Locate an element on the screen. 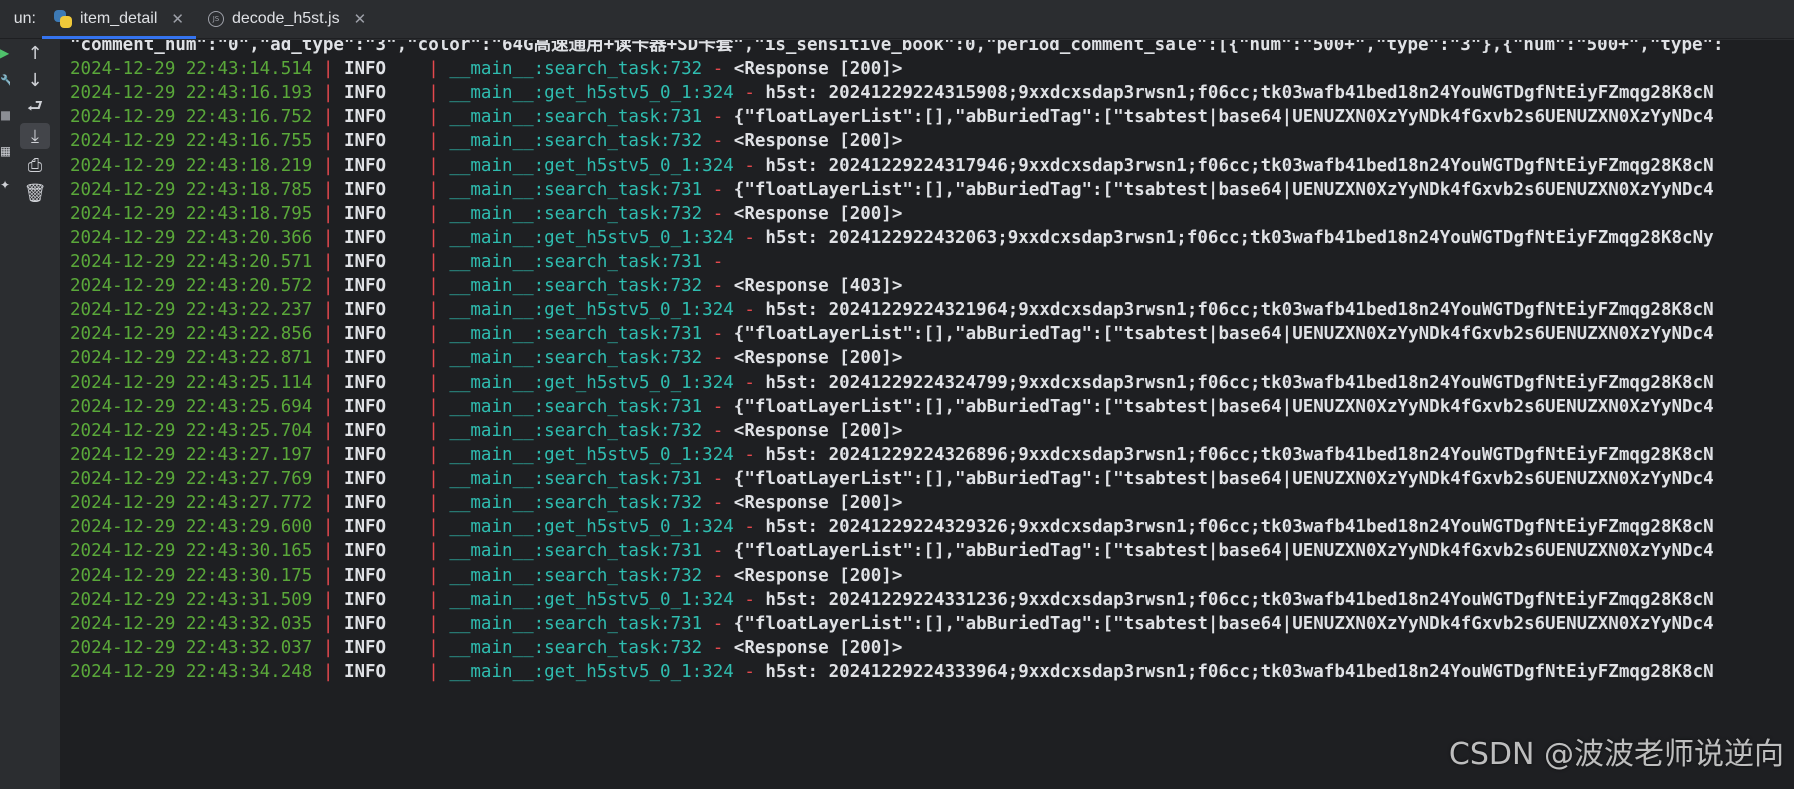 This screenshot has height=789, width=1794. scroll-up-icon: ↑ is located at coordinates (35, 53).